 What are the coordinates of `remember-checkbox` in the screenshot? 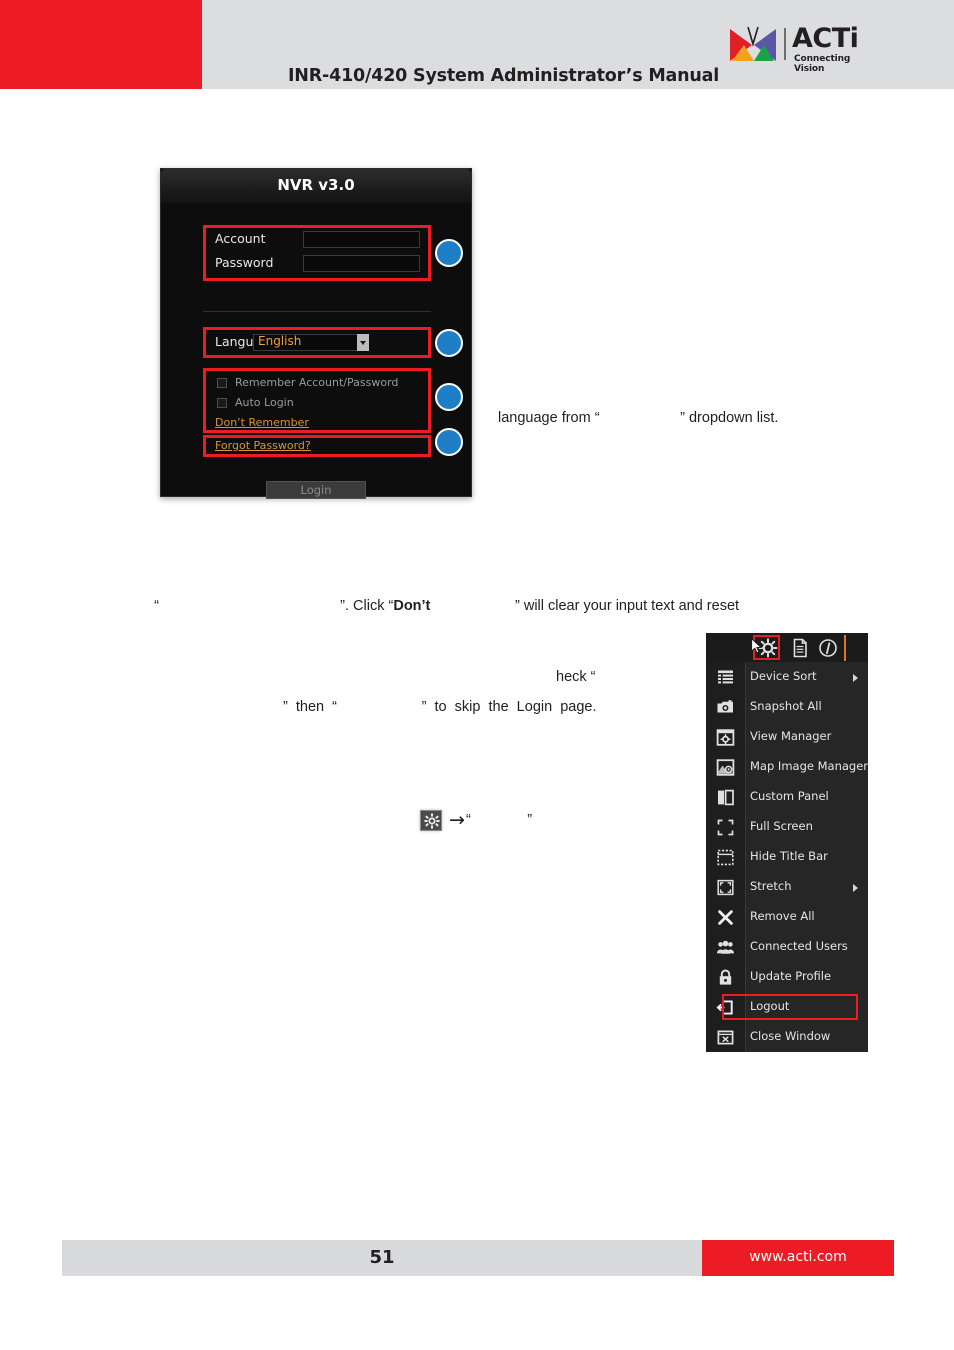 It's located at (222, 383).